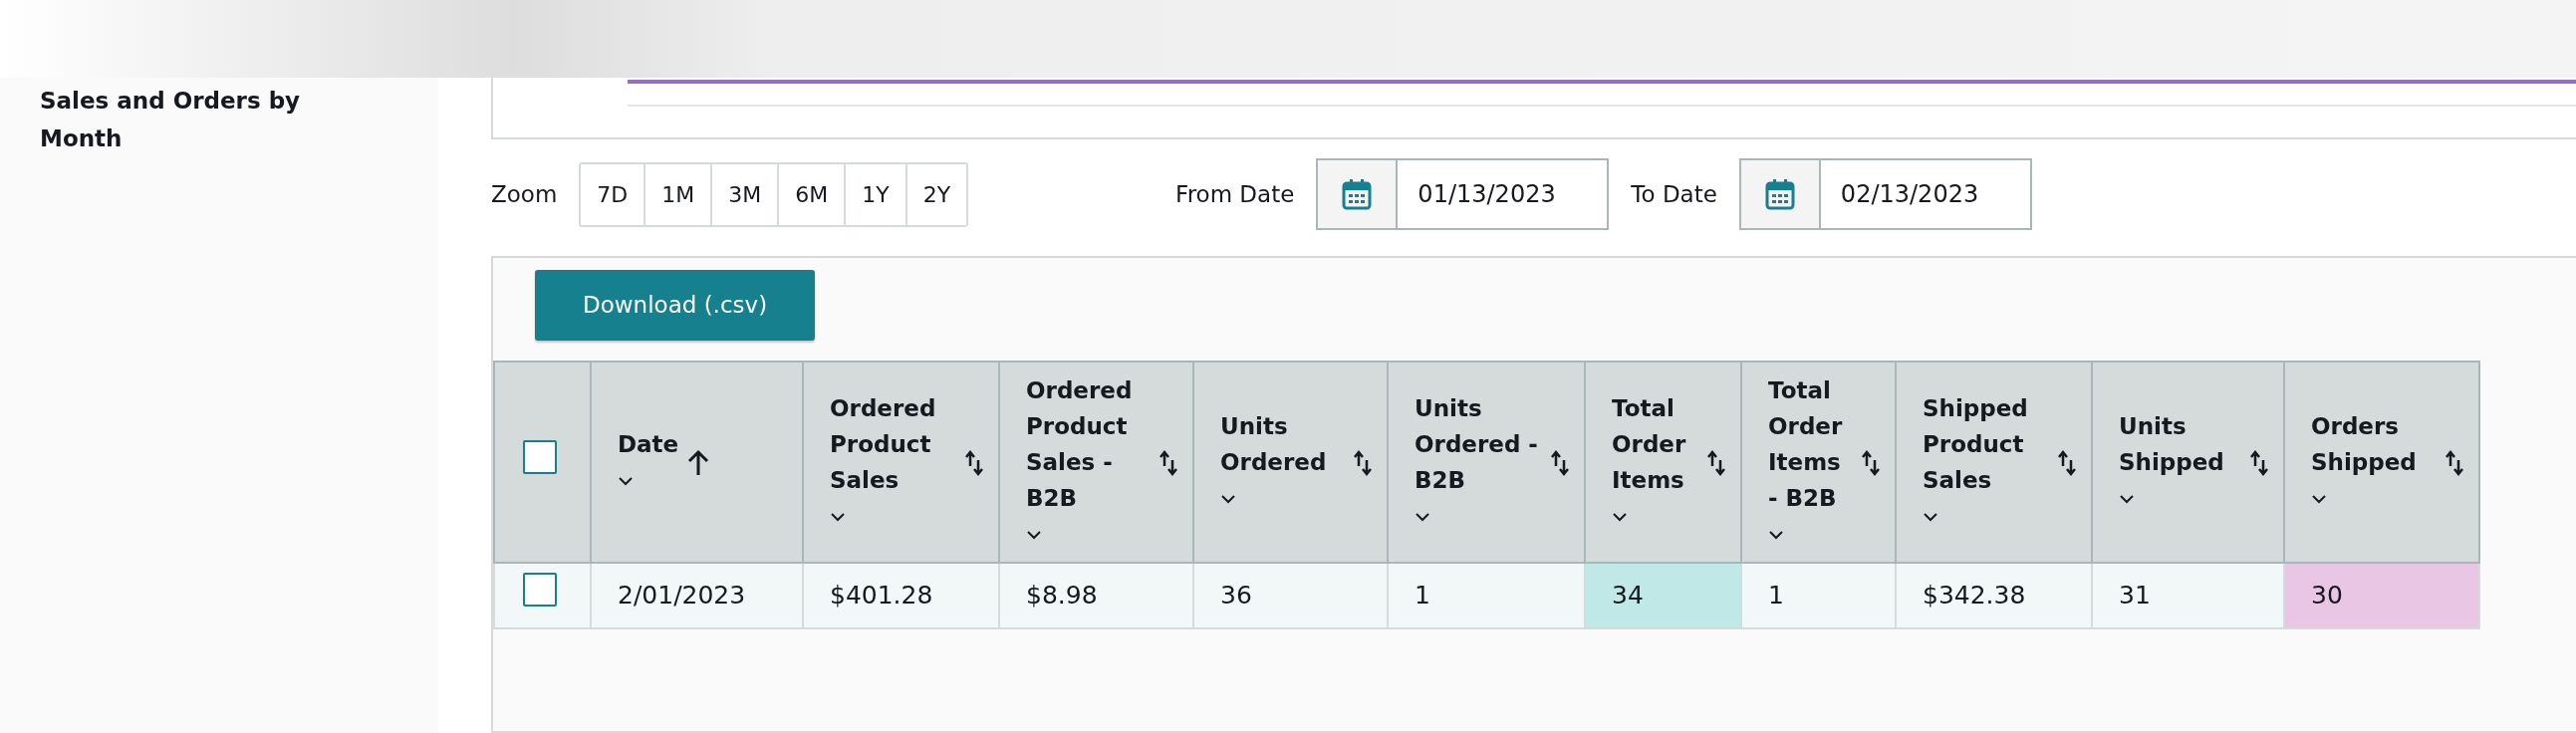  I want to click on section-title: Sales and Orders by Month, so click(171, 120).